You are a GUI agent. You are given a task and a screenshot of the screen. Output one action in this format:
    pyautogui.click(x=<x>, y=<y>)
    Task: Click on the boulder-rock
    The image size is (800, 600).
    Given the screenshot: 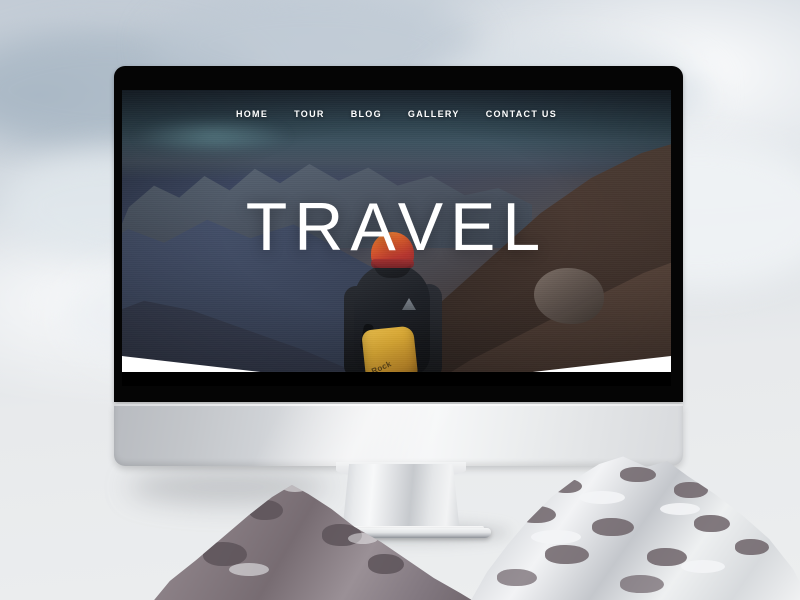 What is the action you would take?
    pyautogui.click(x=569, y=296)
    